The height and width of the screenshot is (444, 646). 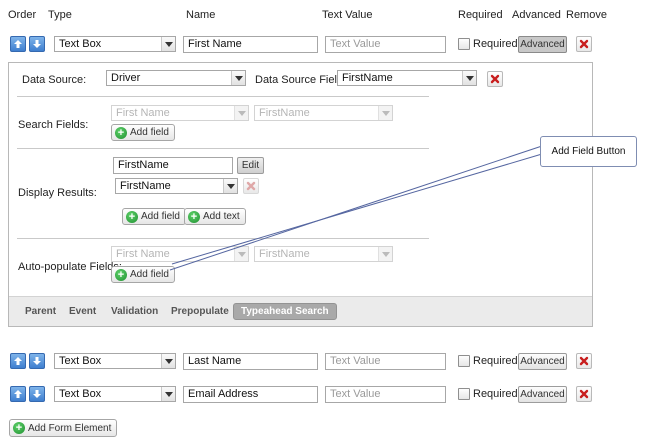 What do you see at coordinates (19, 428) in the screenshot?
I see `plus-icon: +` at bounding box center [19, 428].